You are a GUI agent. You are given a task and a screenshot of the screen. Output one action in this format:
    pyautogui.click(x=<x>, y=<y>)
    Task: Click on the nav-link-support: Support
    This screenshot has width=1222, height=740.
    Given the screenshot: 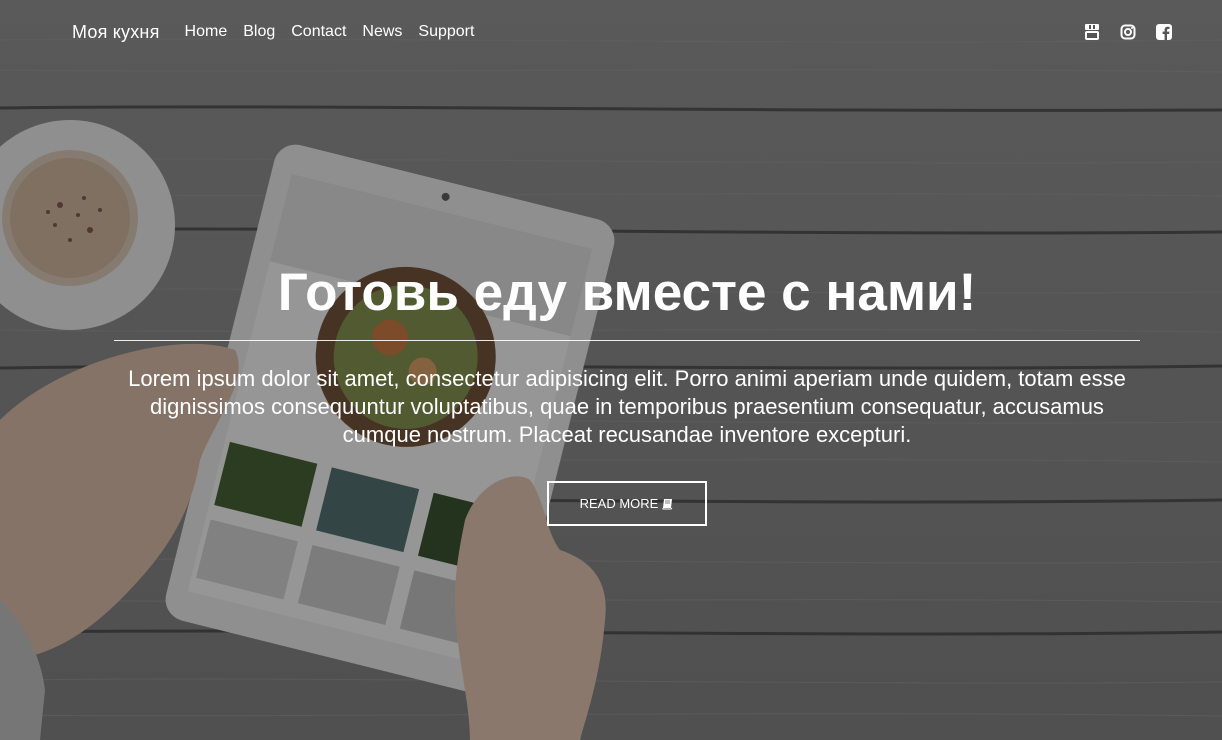 What is the action you would take?
    pyautogui.click(x=446, y=32)
    